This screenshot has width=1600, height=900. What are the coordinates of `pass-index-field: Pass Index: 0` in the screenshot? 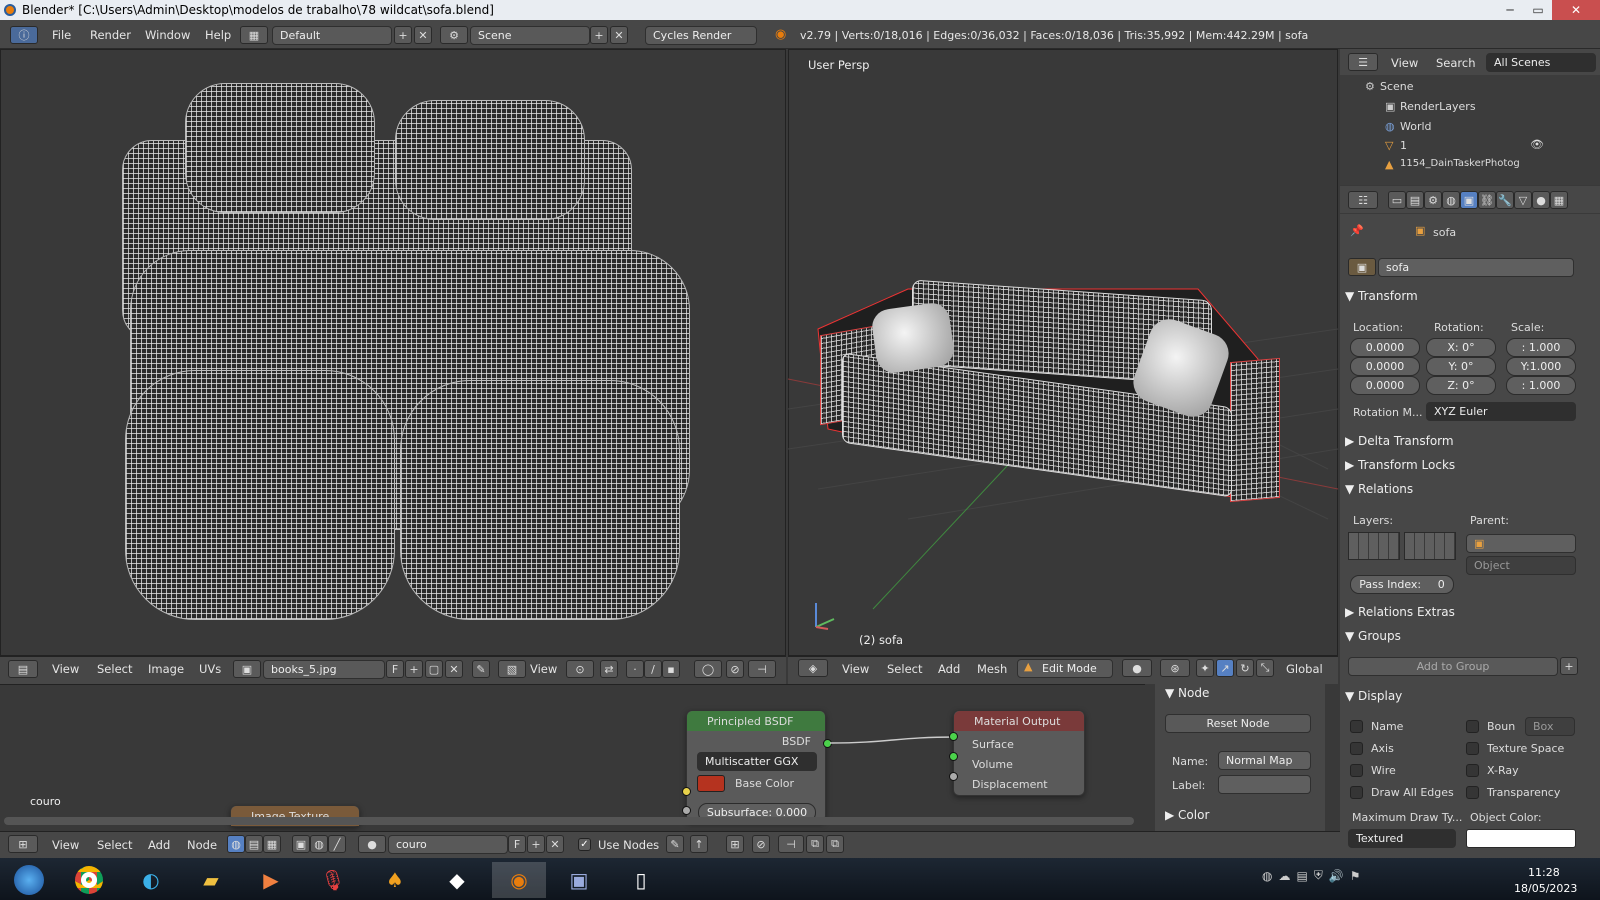 It's located at (1402, 584).